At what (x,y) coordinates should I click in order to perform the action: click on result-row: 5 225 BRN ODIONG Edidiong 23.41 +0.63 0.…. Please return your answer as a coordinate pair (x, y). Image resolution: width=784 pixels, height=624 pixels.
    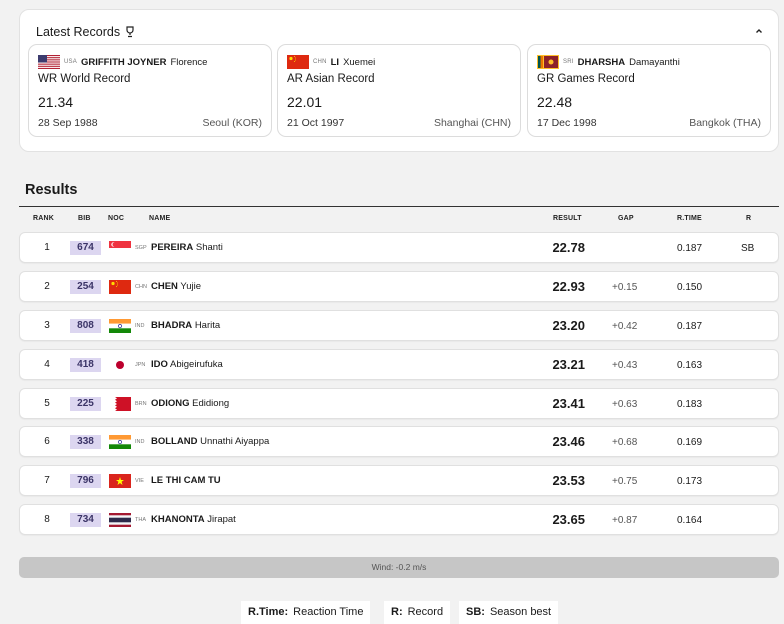
    Looking at the image, I should click on (399, 403).